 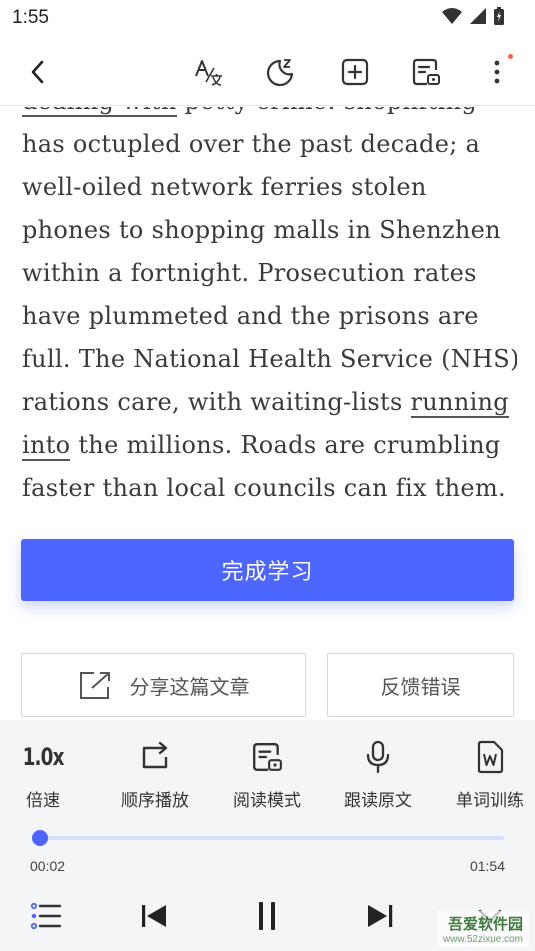 I want to click on report-error-button: 反馈错误, so click(x=420, y=685).